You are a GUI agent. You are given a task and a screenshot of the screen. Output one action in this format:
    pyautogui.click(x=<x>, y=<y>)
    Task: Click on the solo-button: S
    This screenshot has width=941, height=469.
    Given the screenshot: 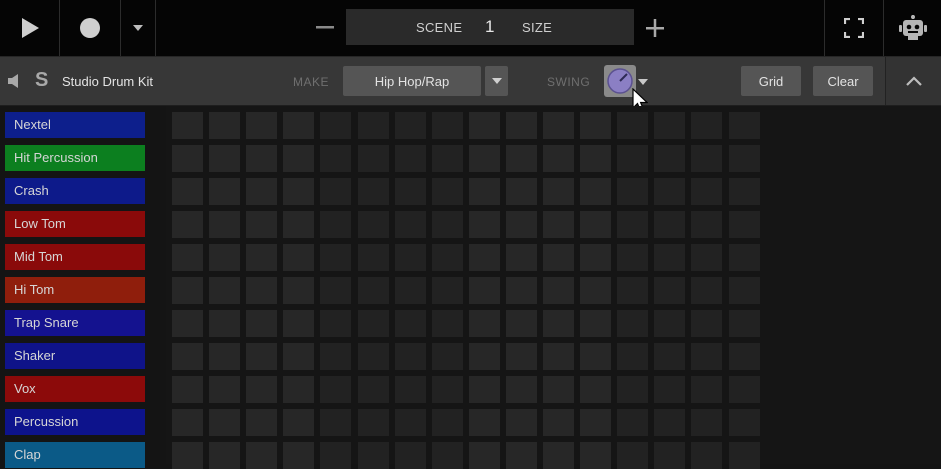 What is the action you would take?
    pyautogui.click(x=41, y=80)
    